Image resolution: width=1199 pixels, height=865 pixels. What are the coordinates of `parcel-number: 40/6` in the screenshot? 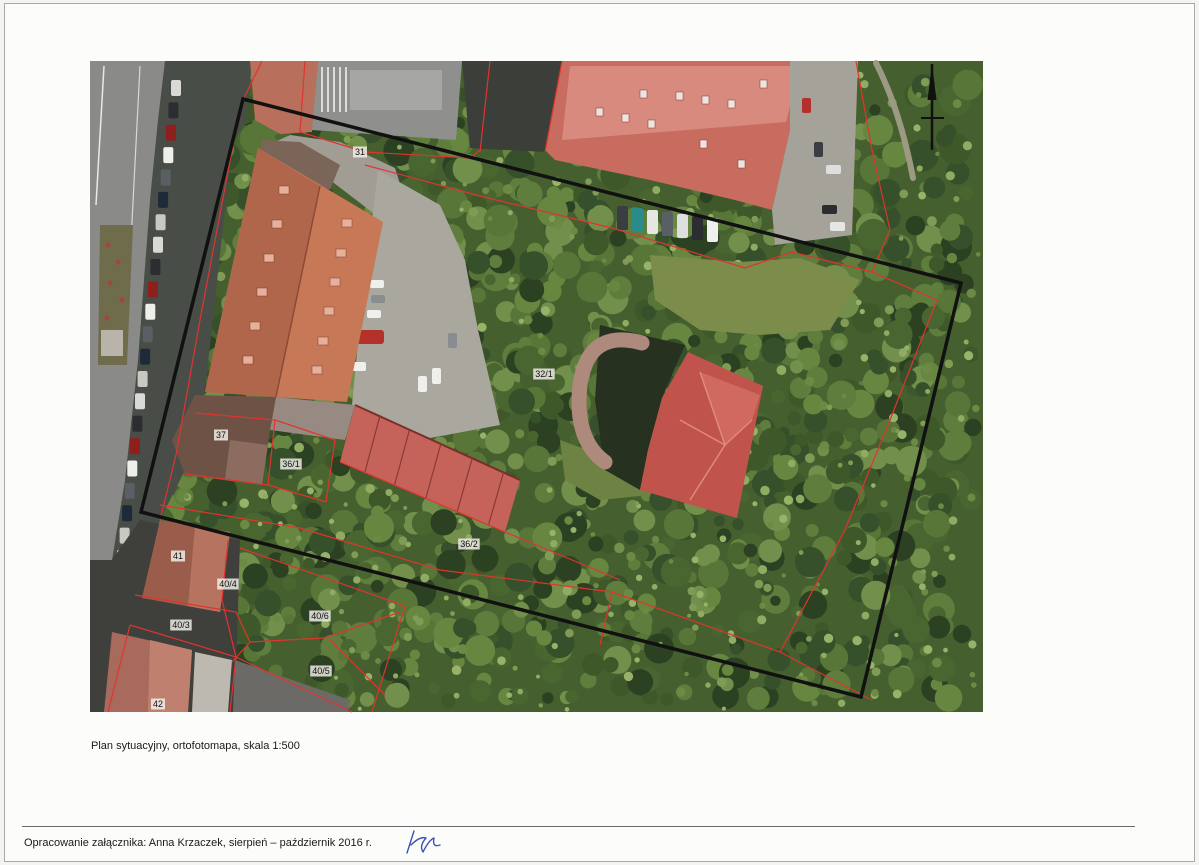 It's located at (320, 616).